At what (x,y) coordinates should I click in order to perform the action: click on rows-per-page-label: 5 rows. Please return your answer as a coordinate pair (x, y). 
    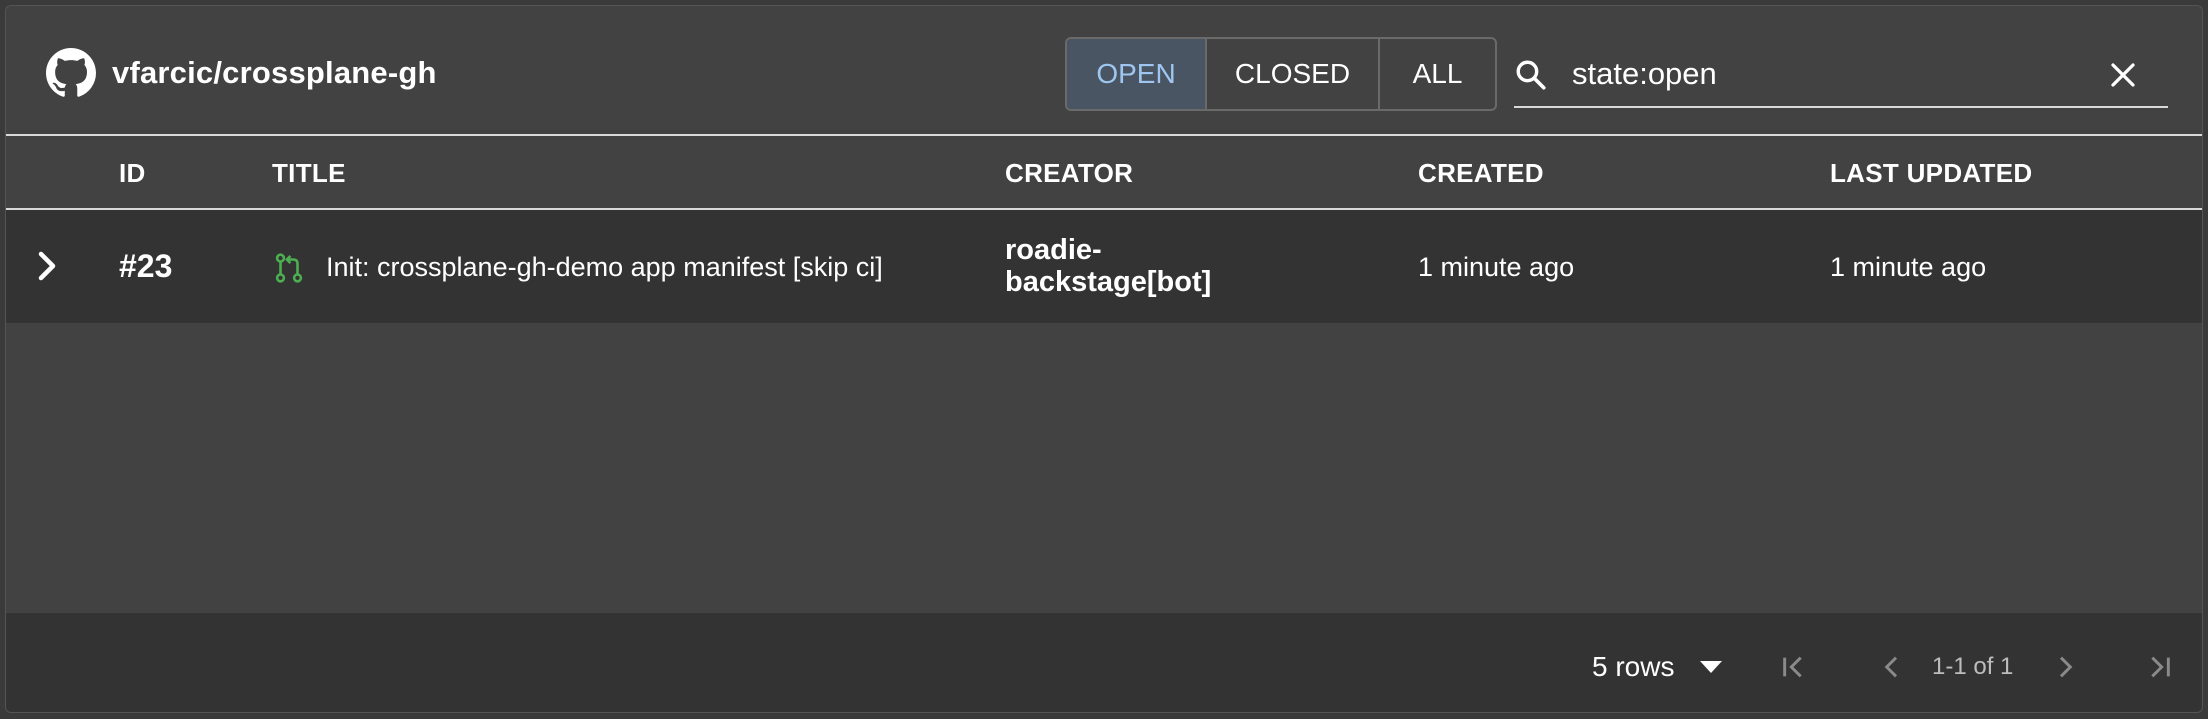
    Looking at the image, I should click on (1633, 666).